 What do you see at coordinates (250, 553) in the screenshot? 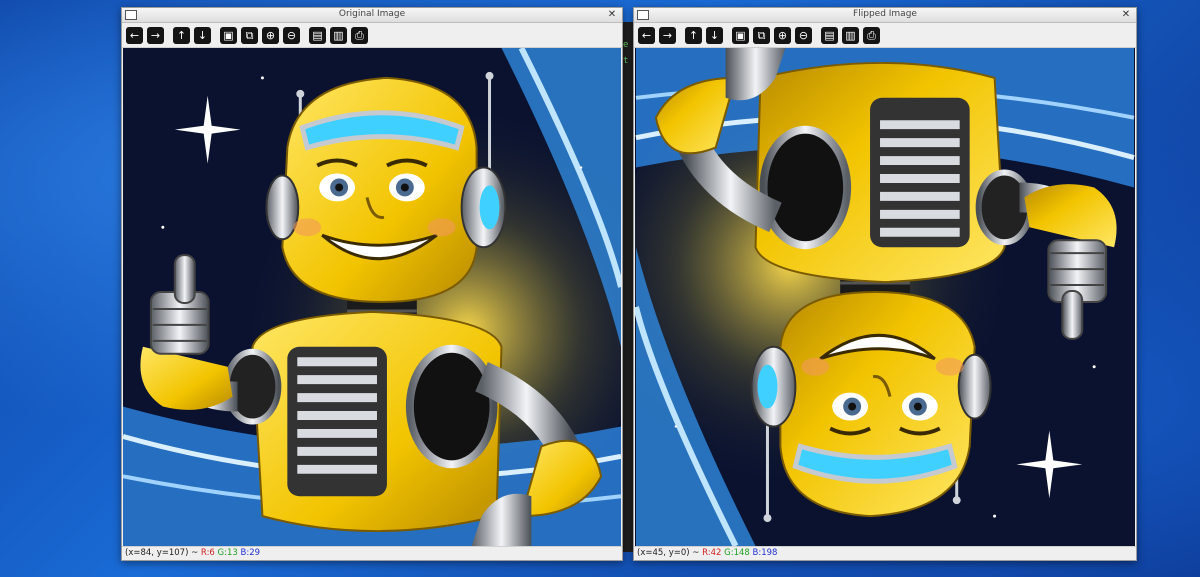
I see `pixel-blue-value: B:29` at bounding box center [250, 553].